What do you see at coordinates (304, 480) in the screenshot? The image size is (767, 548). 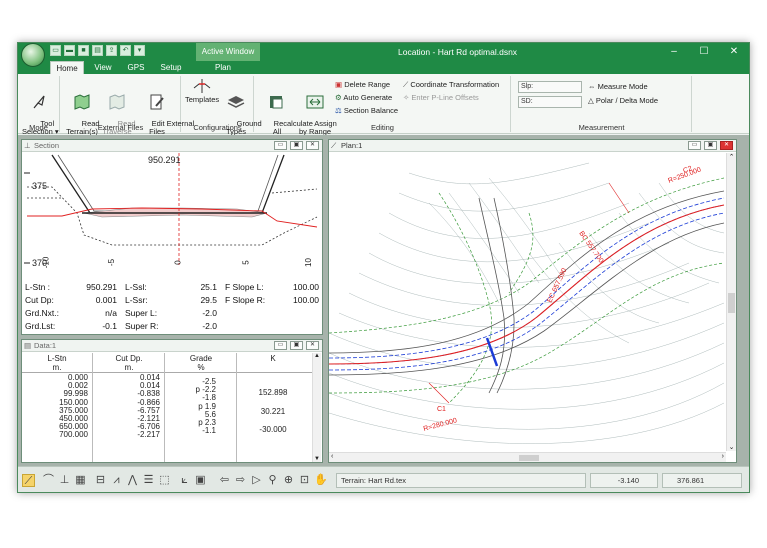 I see `zoom-window-icon: ⊡` at bounding box center [304, 480].